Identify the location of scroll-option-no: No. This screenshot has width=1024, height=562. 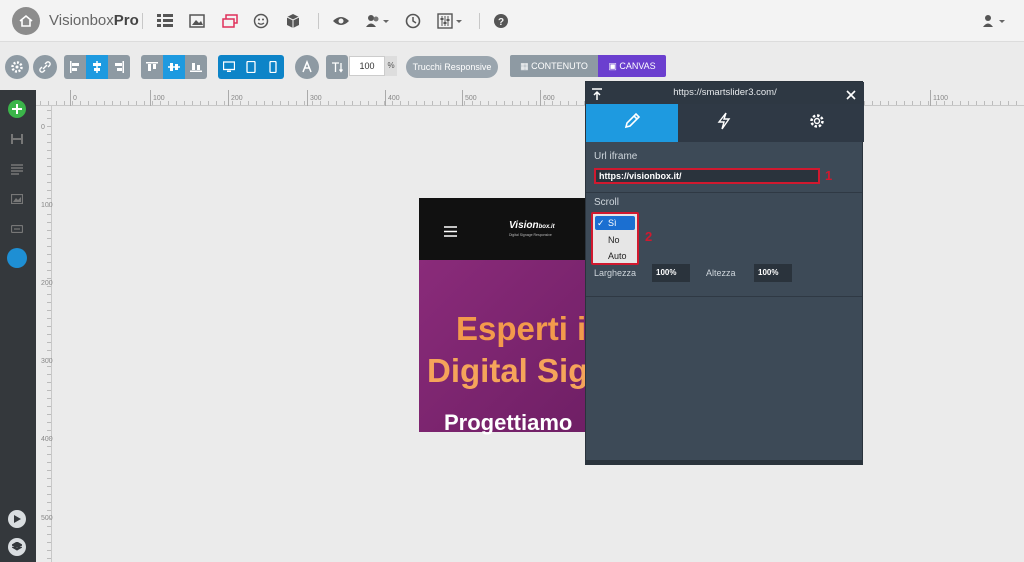
(615, 240).